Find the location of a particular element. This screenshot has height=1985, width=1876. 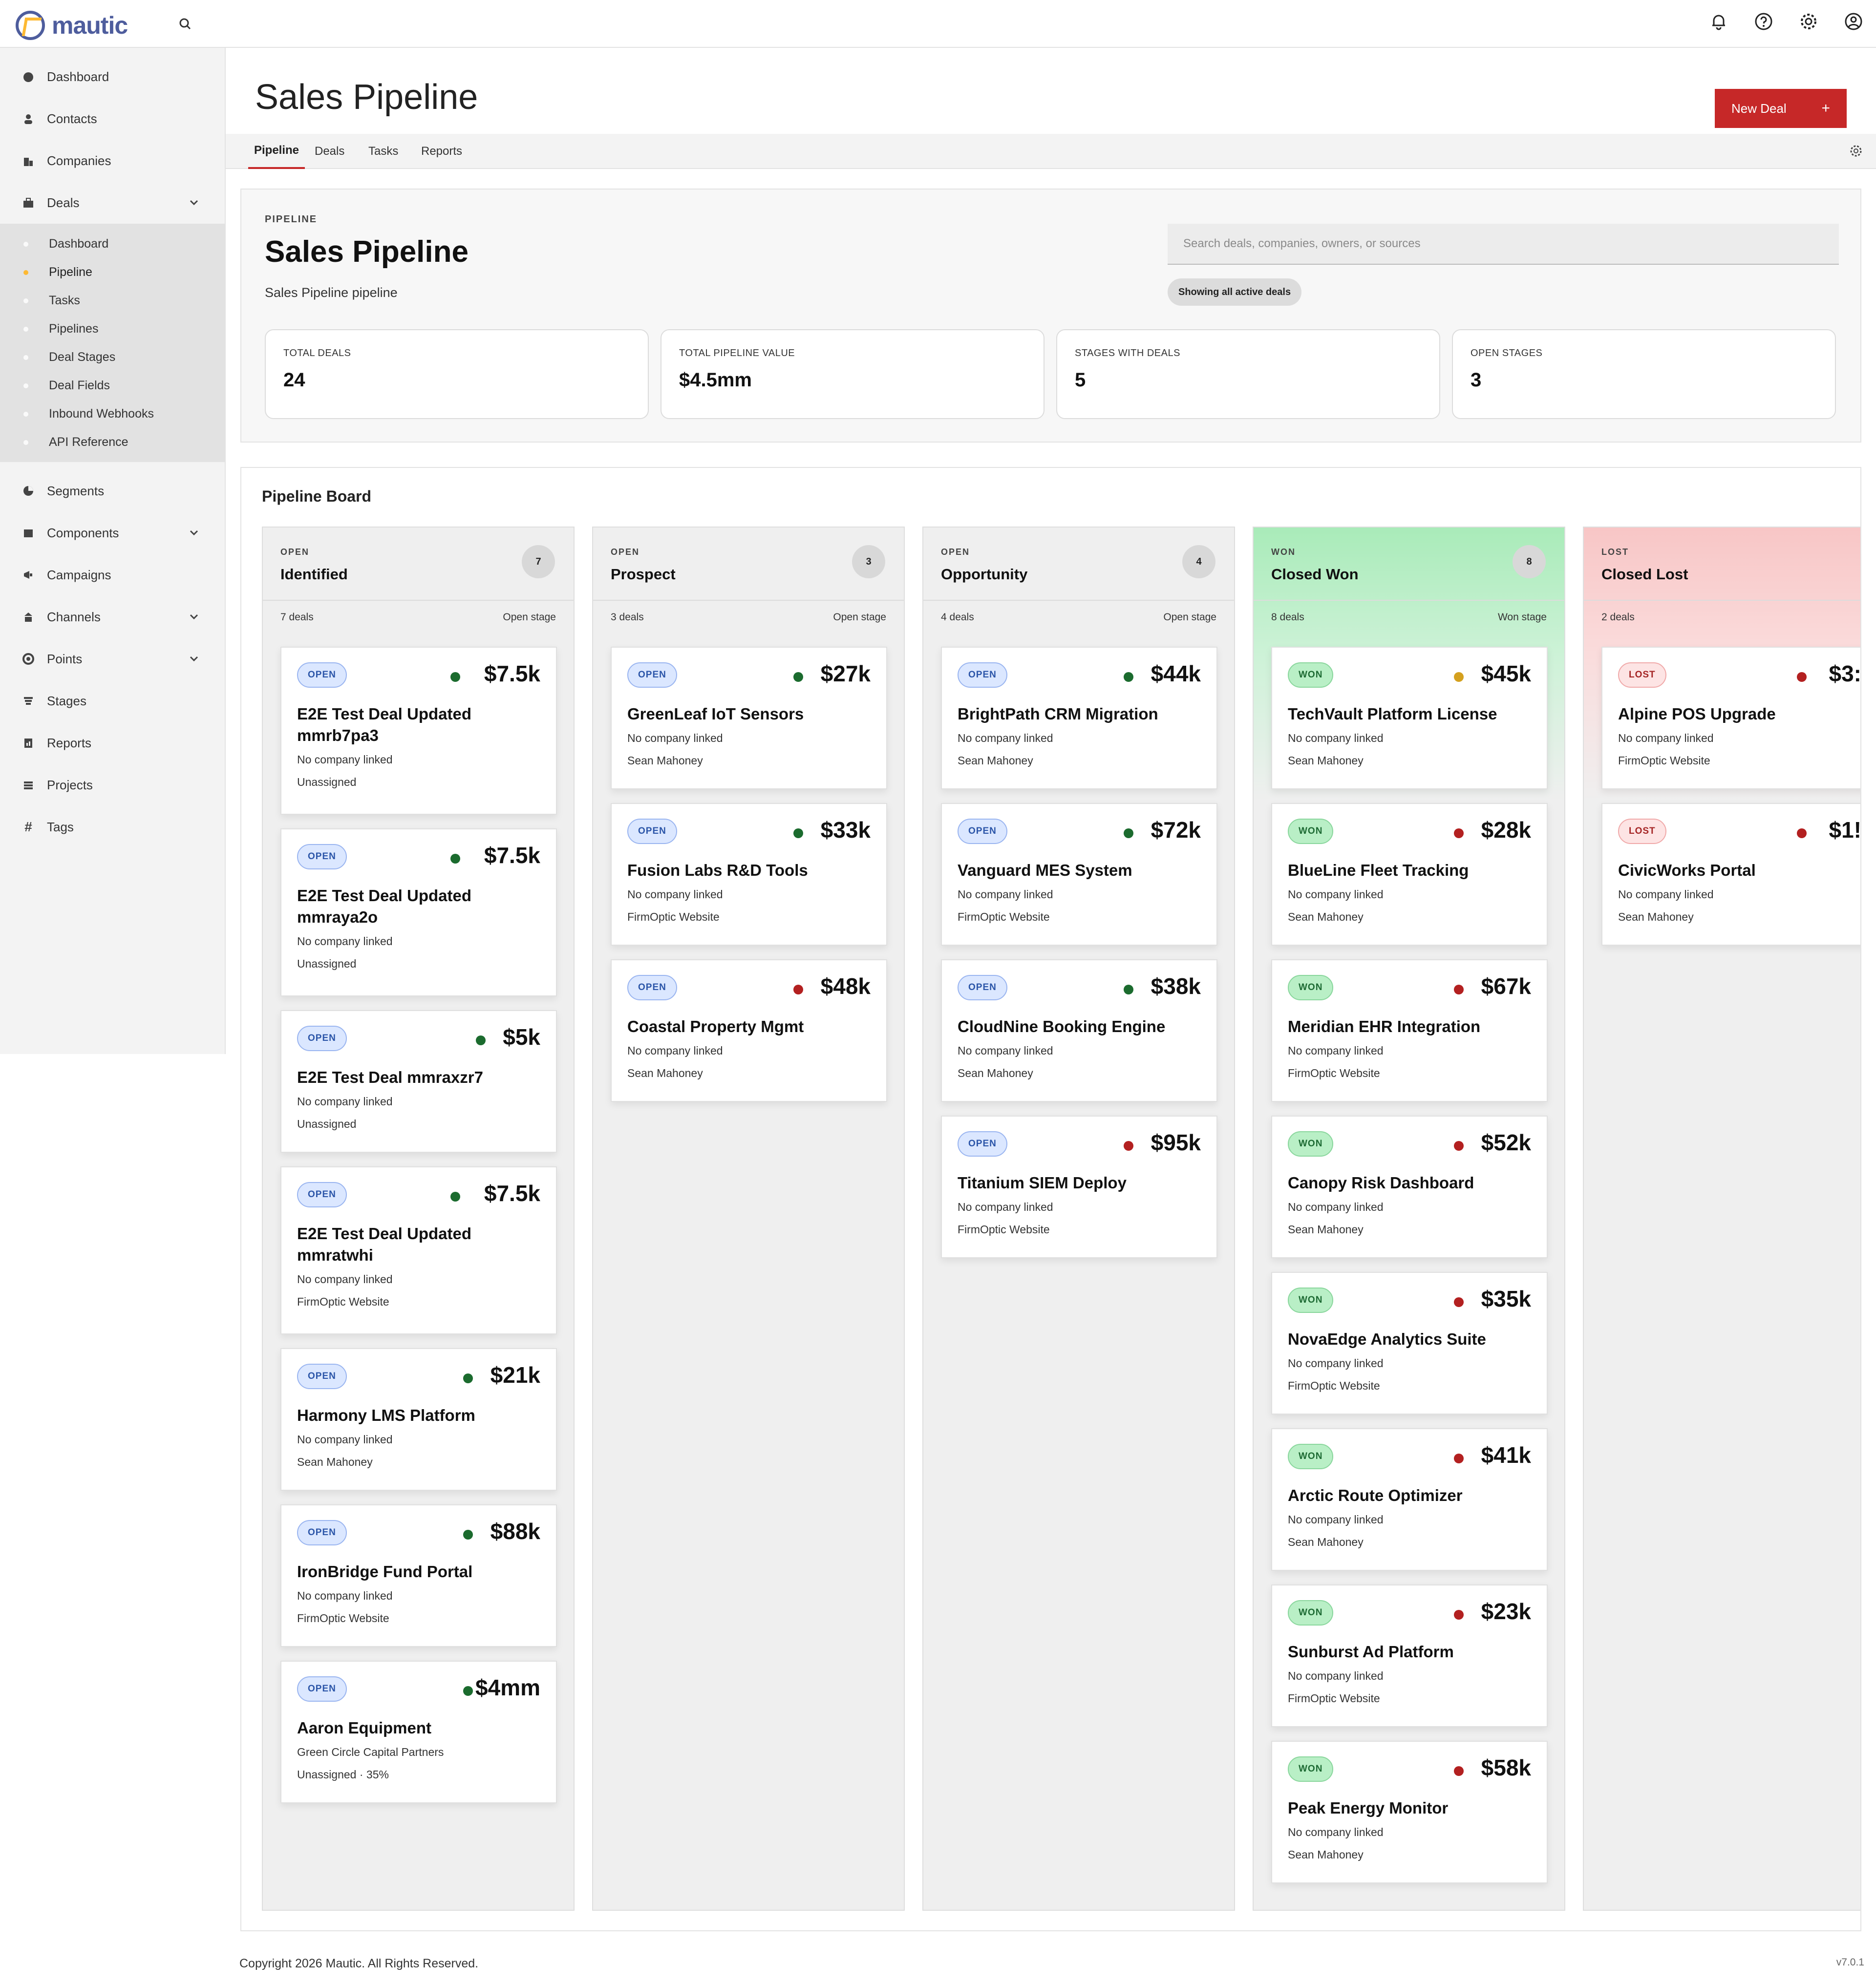

deal-title: Sunburst Ad Platform is located at coordinates (1402, 1652).